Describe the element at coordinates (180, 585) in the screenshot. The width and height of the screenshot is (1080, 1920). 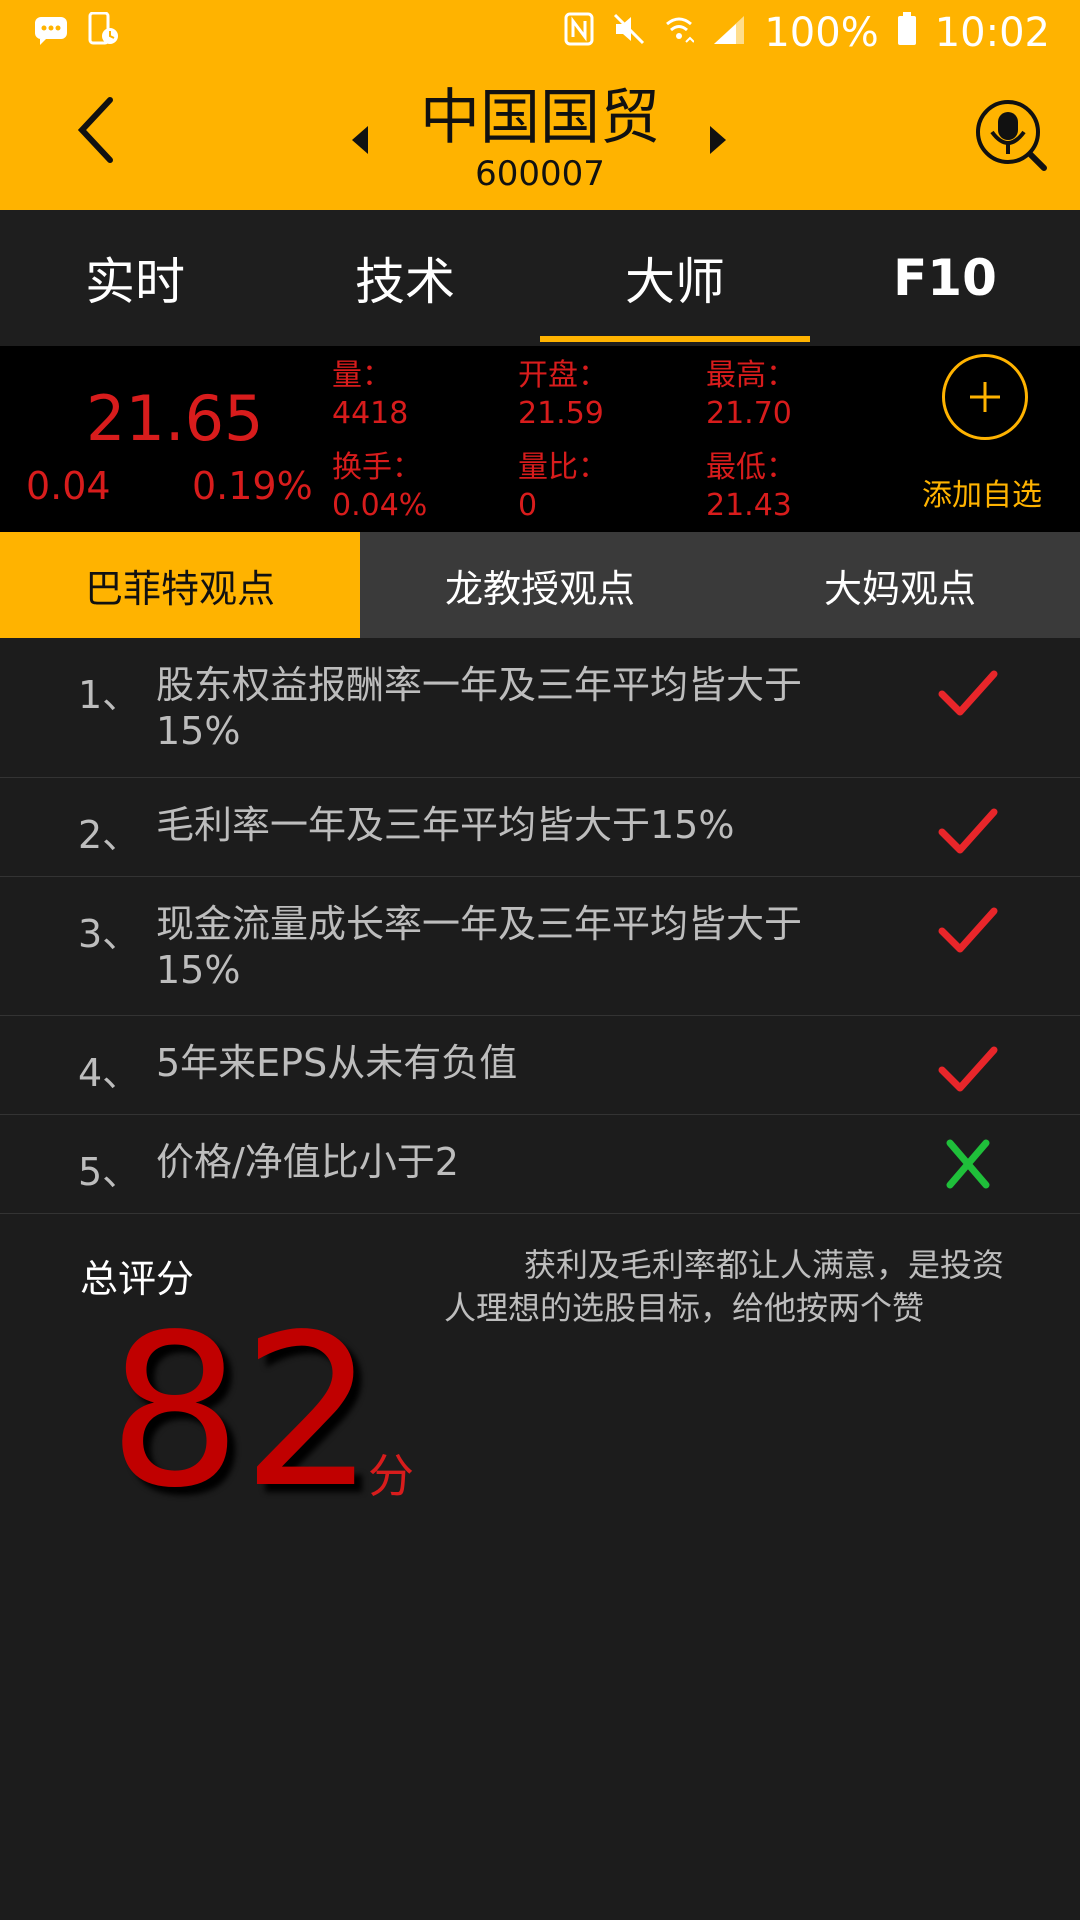
I see `subtab-buffett: 巴菲特观点` at that location.